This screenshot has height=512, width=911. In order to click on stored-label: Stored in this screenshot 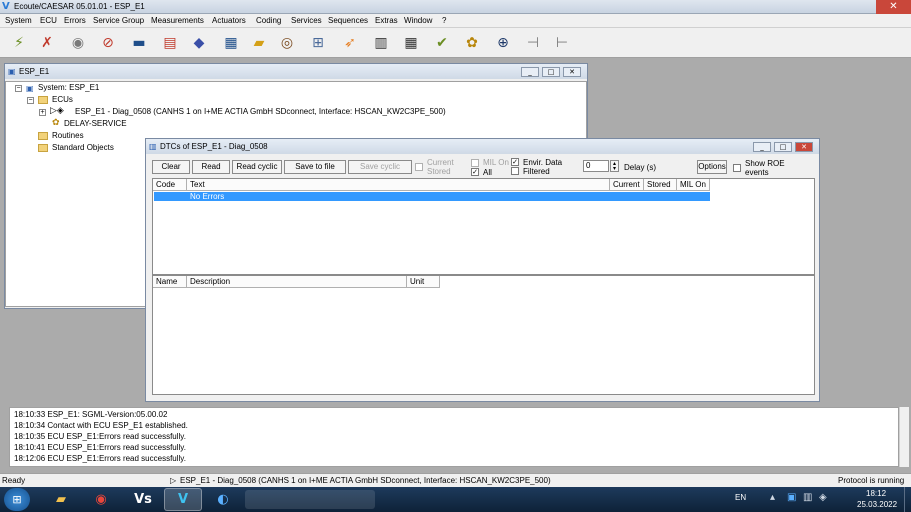, I will do `click(439, 171)`.